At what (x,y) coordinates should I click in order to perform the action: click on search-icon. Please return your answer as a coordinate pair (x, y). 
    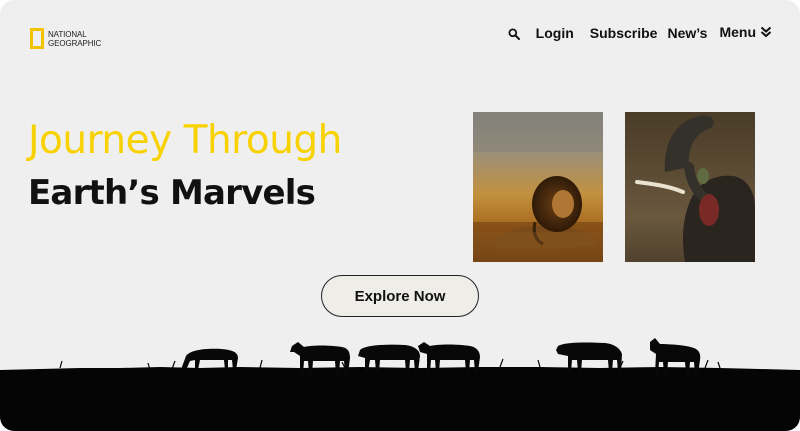
    Looking at the image, I should click on (515, 33).